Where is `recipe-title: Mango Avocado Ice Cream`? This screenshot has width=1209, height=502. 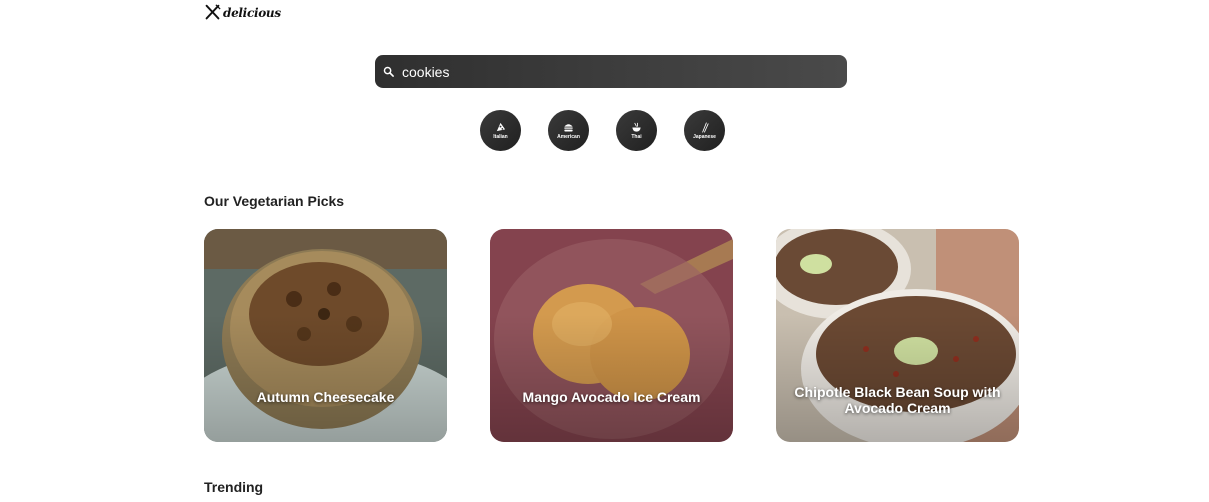 recipe-title: Mango Avocado Ice Cream is located at coordinates (611, 397).